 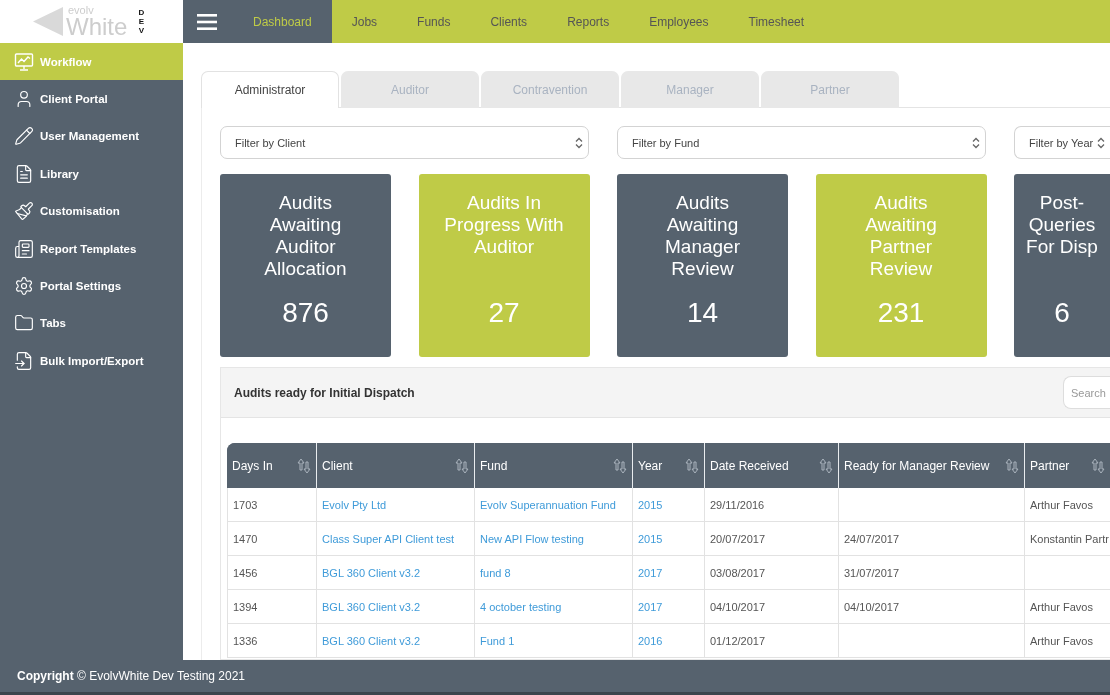 What do you see at coordinates (410, 89) in the screenshot?
I see `tab: Auditor` at bounding box center [410, 89].